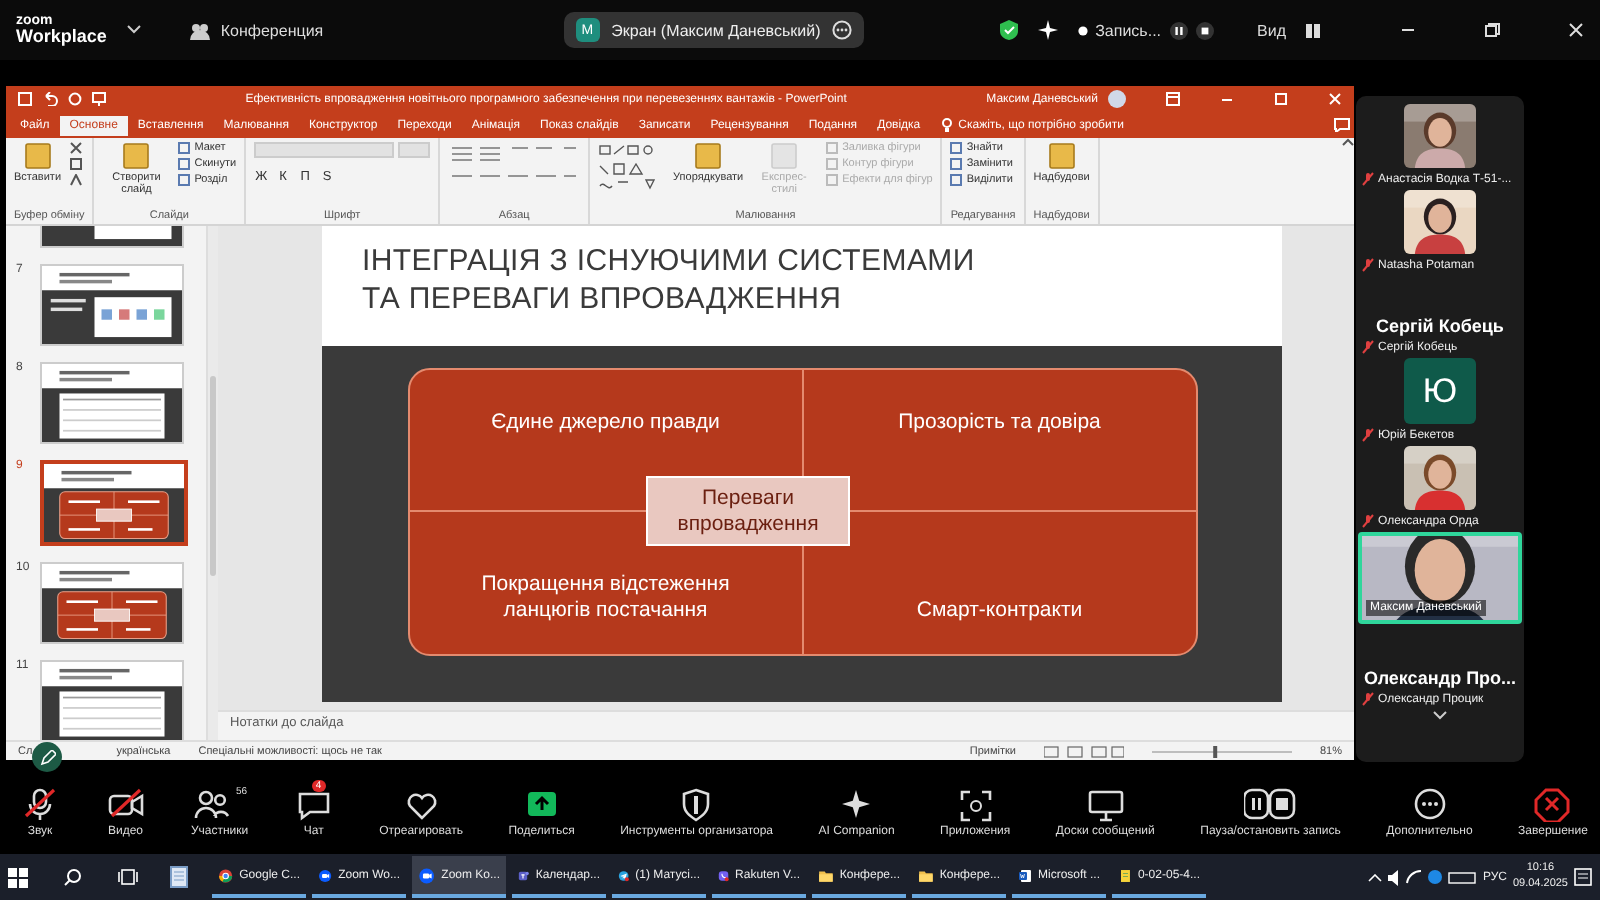  What do you see at coordinates (1440, 391) in the screenshot?
I see `avatar: Ю` at bounding box center [1440, 391].